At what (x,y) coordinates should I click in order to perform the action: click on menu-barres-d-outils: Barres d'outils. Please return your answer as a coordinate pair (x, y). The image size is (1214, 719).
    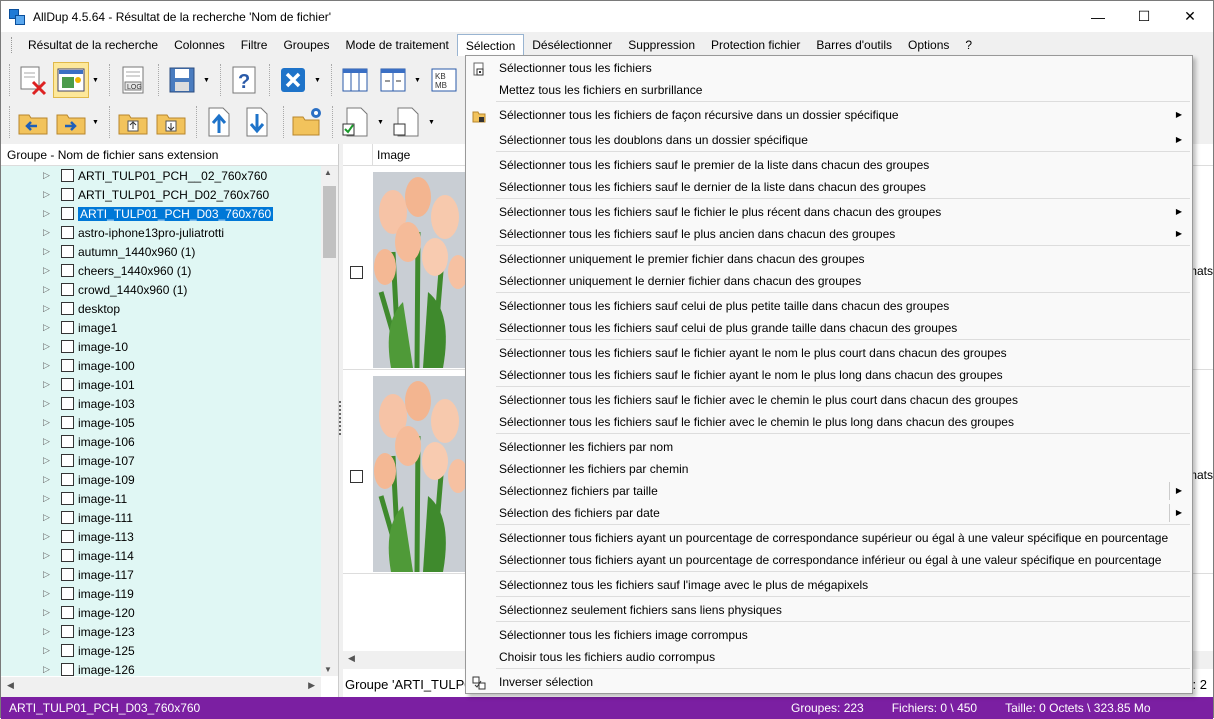
    Looking at the image, I should click on (854, 45).